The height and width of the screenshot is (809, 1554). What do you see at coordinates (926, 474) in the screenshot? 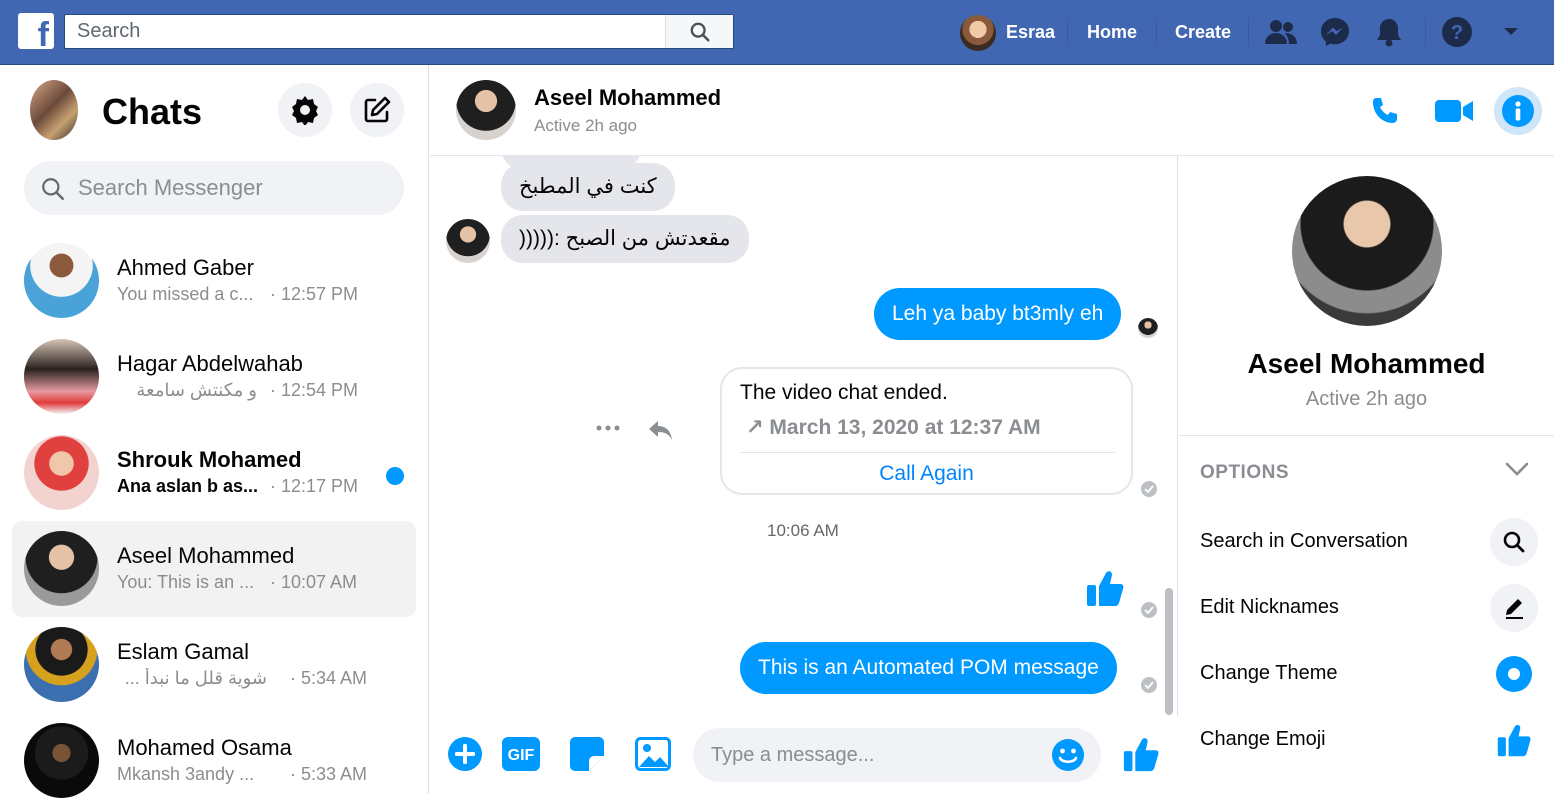
I see `call-again-button: Call Again` at bounding box center [926, 474].